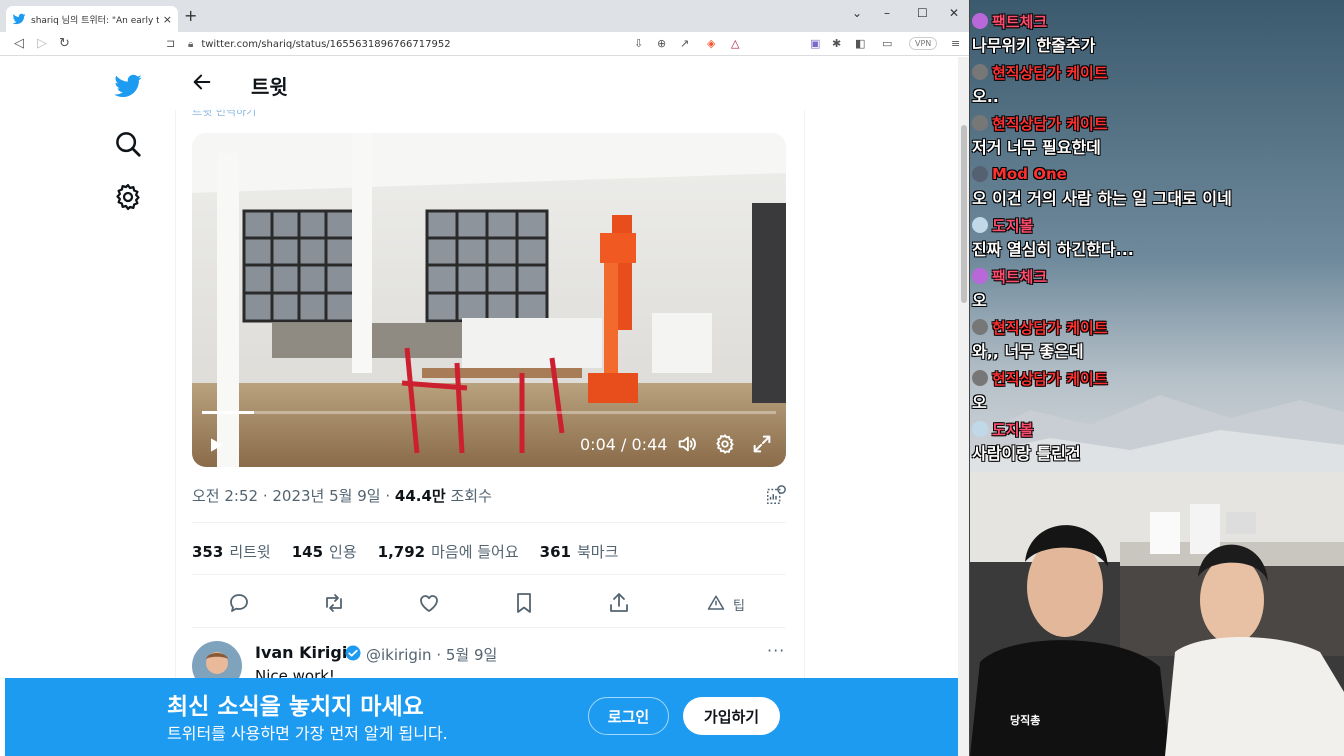  I want to click on chat-text: 오.., so click(985, 96).